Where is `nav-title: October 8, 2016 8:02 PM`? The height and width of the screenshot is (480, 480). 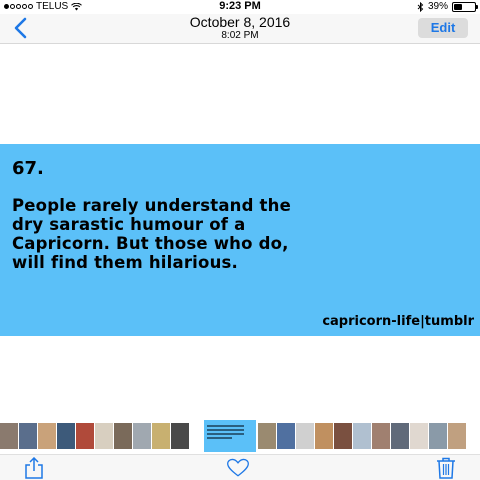
nav-title: October 8, 2016 8:02 PM is located at coordinates (240, 28).